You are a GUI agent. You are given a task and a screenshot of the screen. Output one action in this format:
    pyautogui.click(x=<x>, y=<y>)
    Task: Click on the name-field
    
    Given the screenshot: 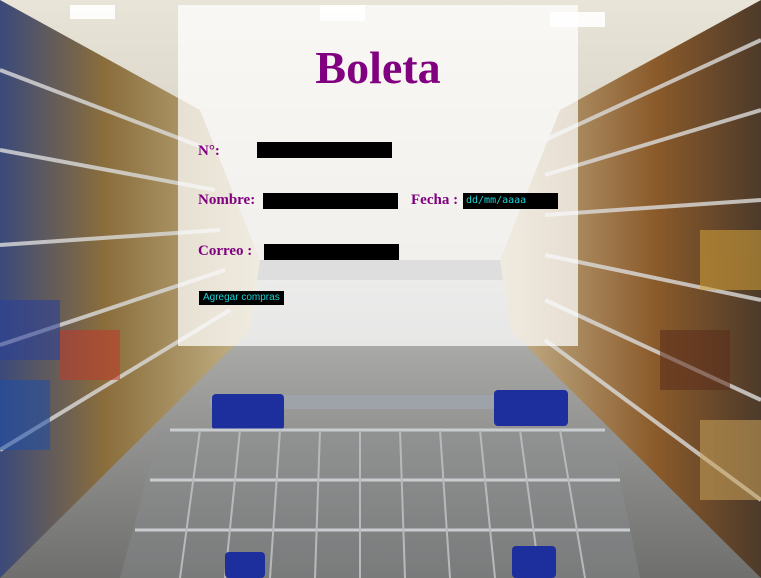 What is the action you would take?
    pyautogui.click(x=330, y=201)
    